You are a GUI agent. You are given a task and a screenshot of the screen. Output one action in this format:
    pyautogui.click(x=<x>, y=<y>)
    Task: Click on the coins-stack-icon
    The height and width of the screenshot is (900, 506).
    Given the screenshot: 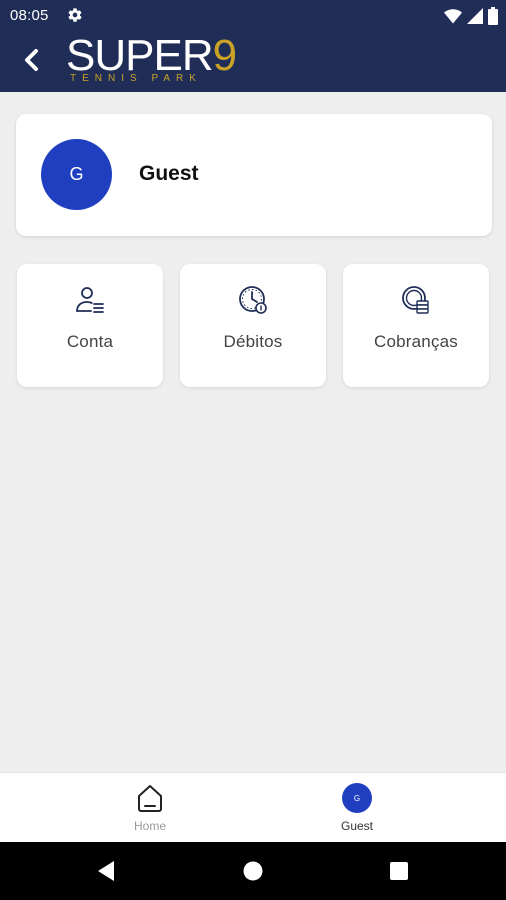 What is the action you would take?
    pyautogui.click(x=415, y=300)
    